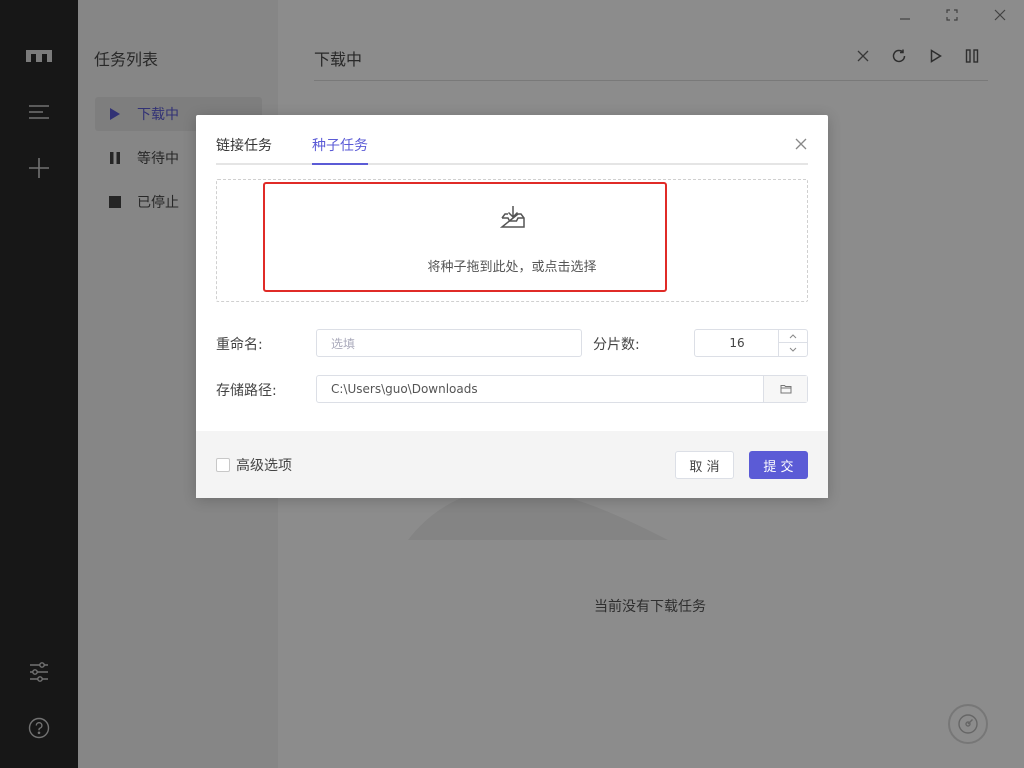  What do you see at coordinates (792, 349) in the screenshot?
I see `chevron-down-icon` at bounding box center [792, 349].